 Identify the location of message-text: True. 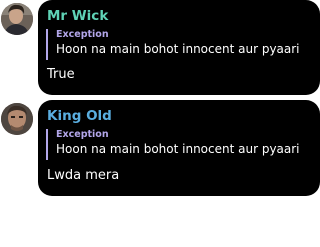
(61, 74).